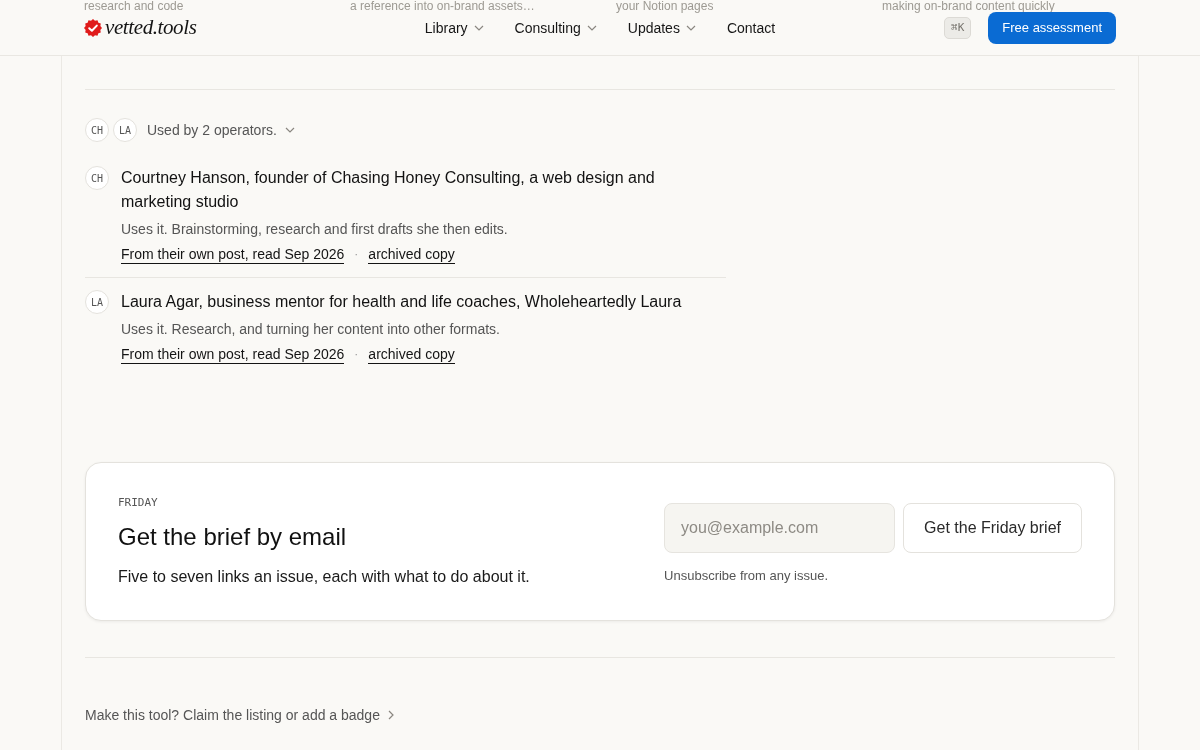  I want to click on background-text: research and code, so click(134, 6).